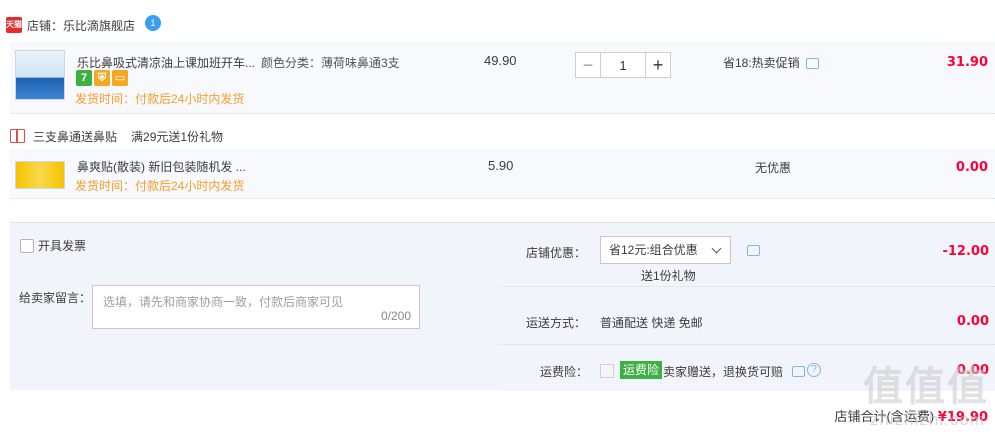  What do you see at coordinates (27, 245) in the screenshot?
I see `invoice-checkbox` at bounding box center [27, 245].